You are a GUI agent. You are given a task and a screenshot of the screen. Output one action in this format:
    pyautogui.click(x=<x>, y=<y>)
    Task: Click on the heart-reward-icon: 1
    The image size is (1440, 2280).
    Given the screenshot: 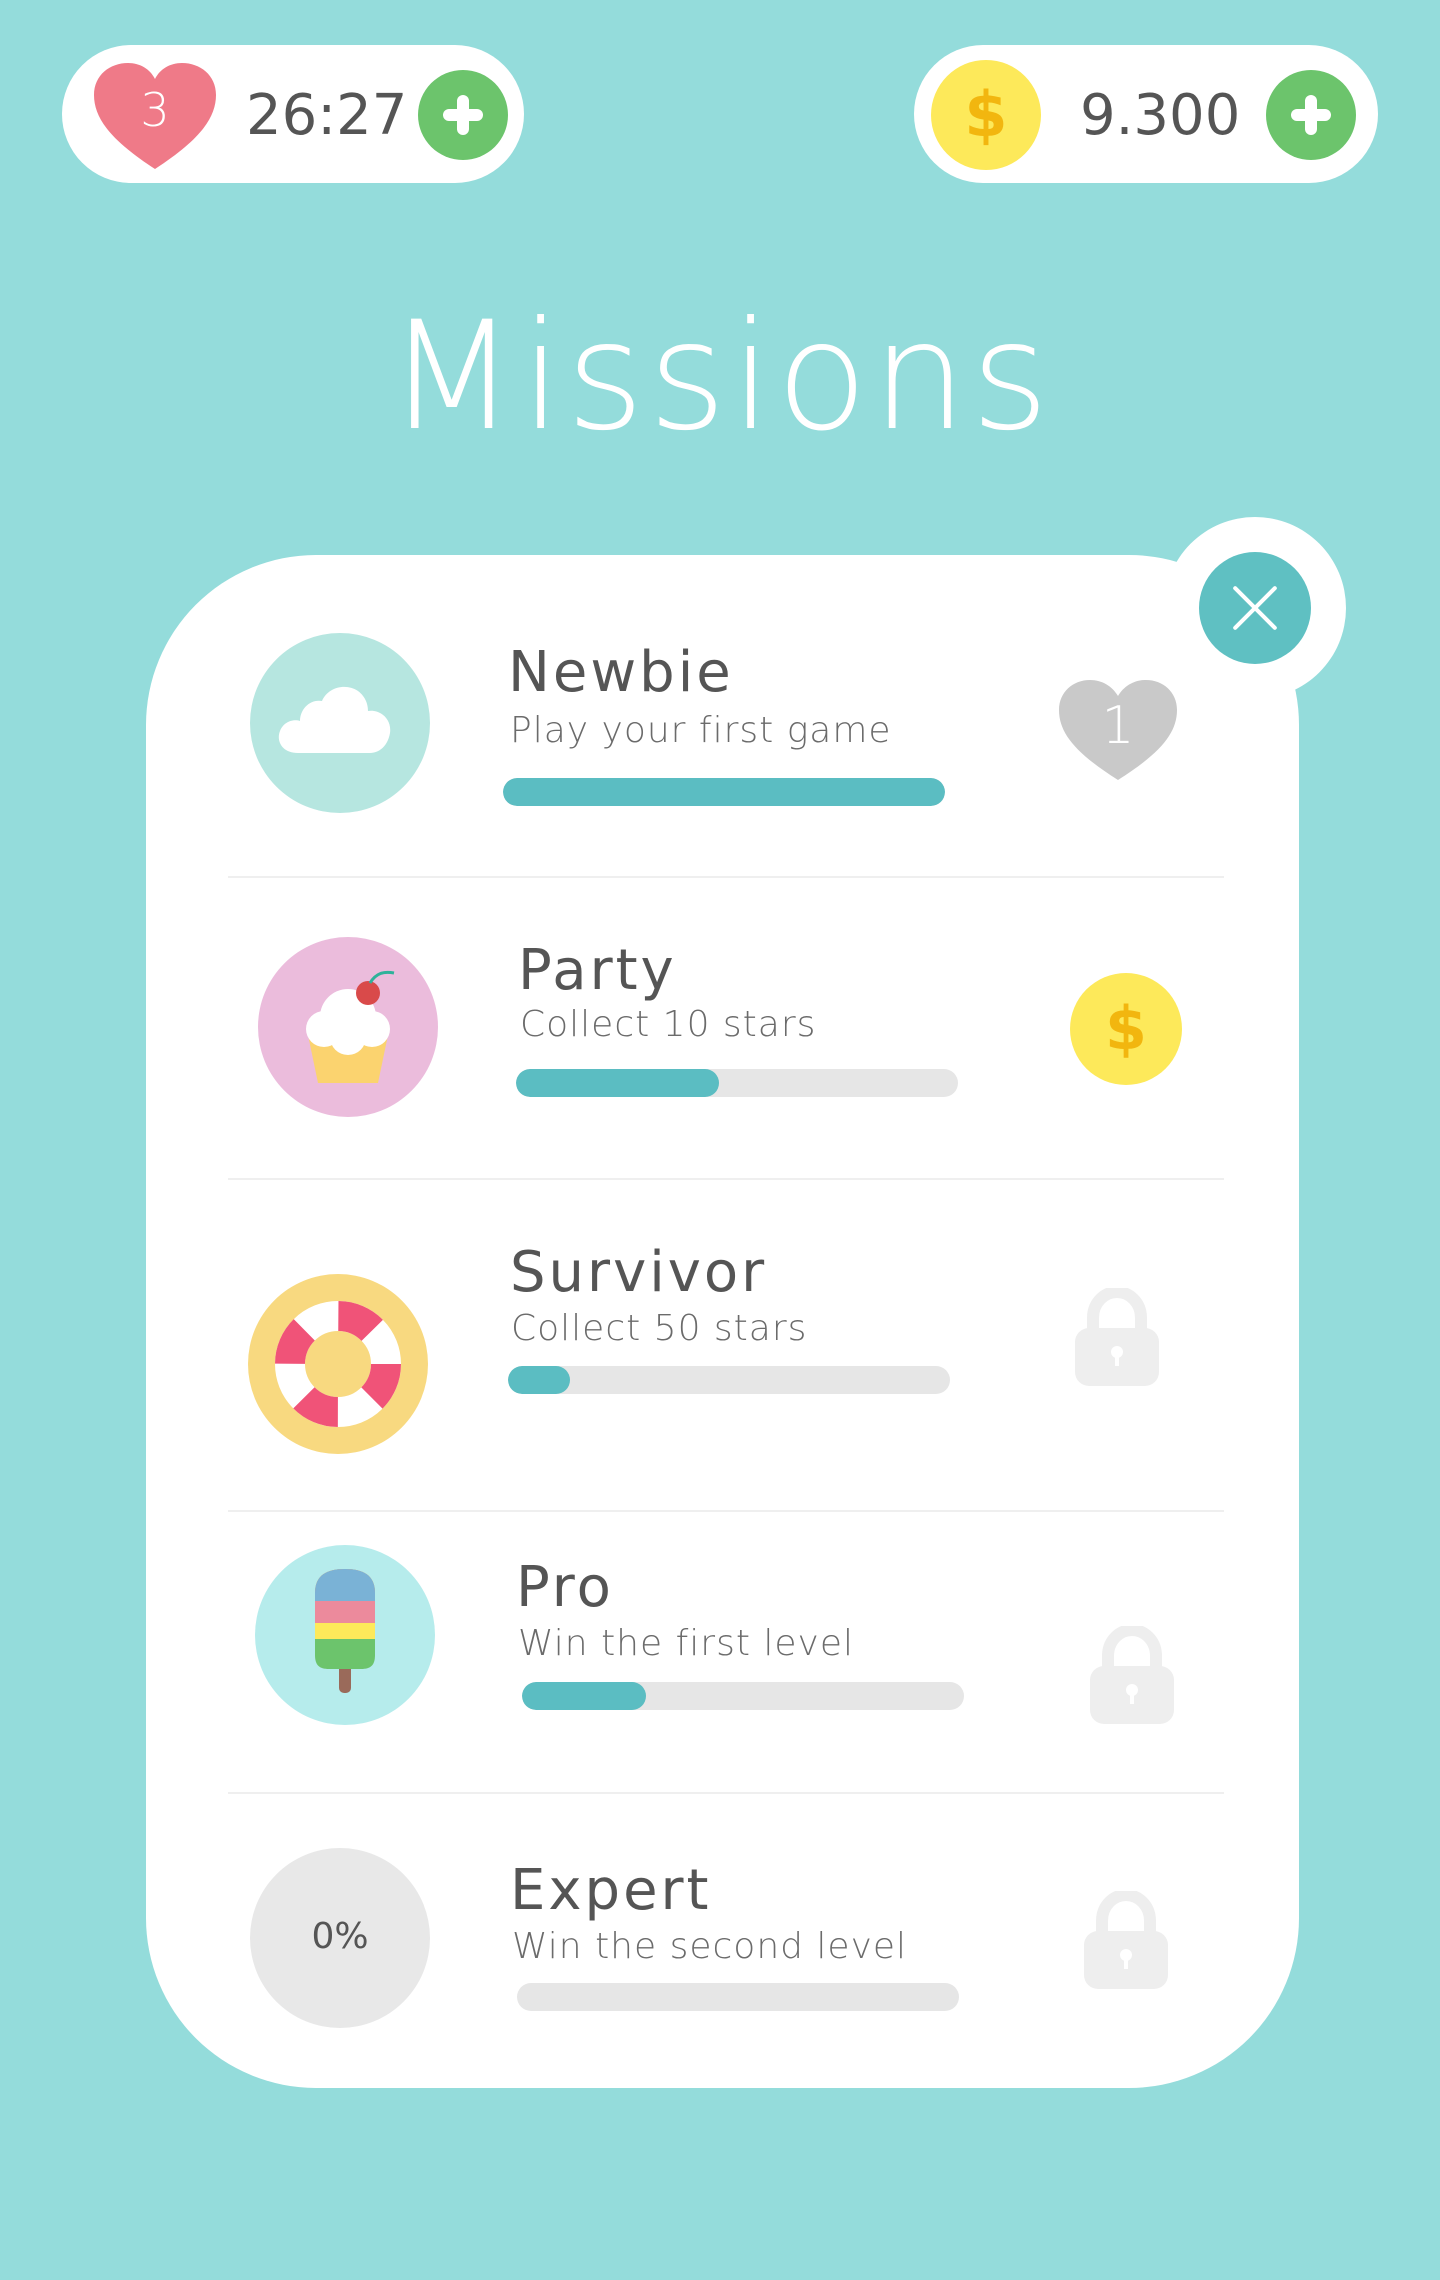 What is the action you would take?
    pyautogui.click(x=1118, y=730)
    